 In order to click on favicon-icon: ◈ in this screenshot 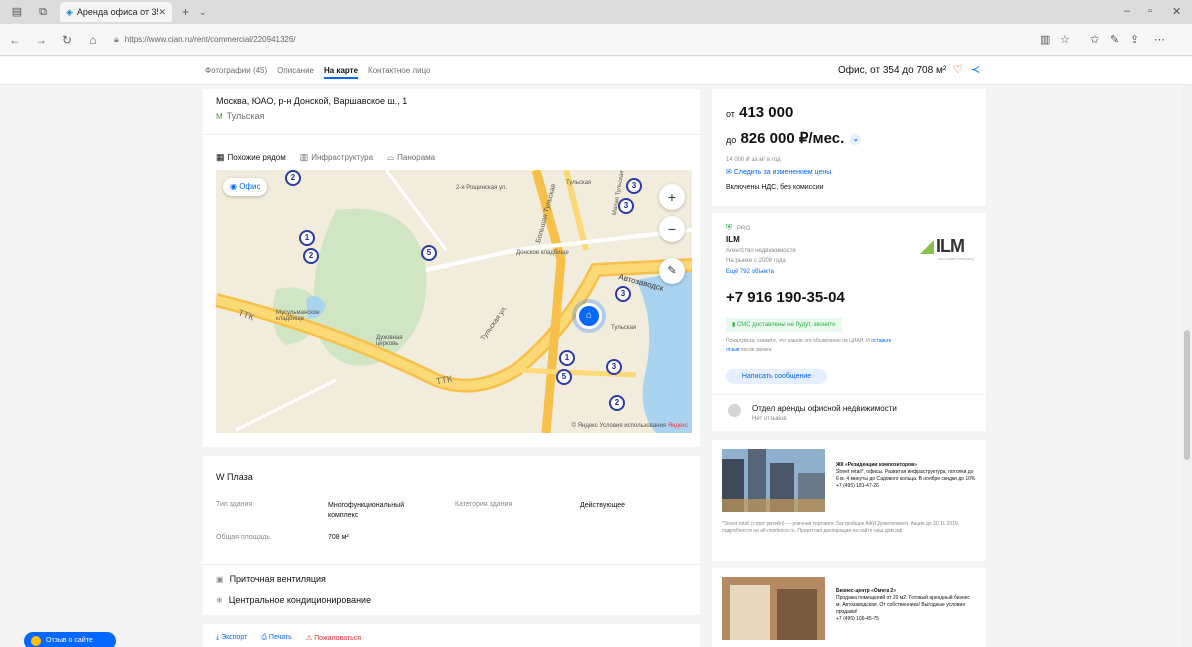, I will do `click(69, 11)`.